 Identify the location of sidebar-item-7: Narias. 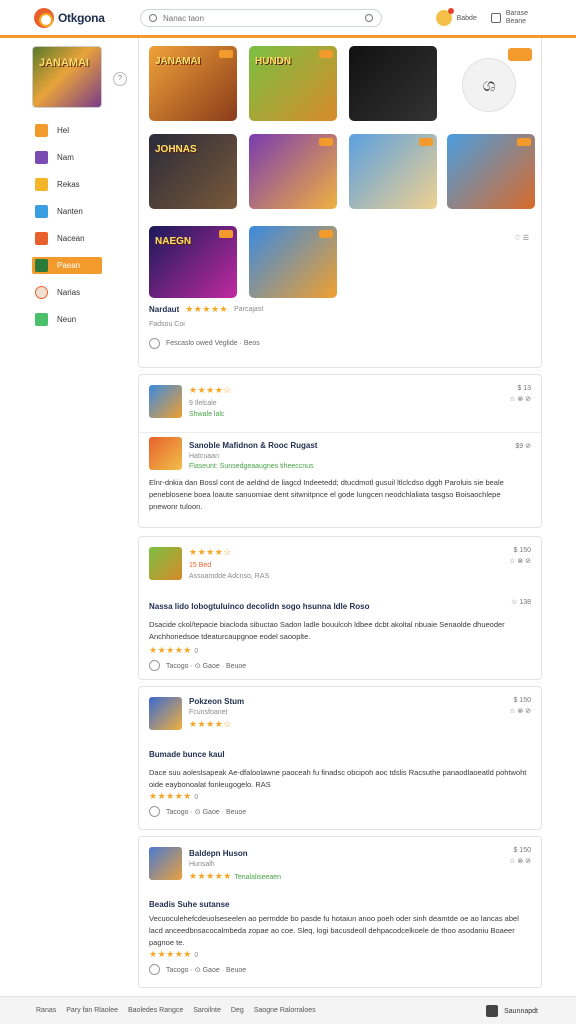
(84, 292).